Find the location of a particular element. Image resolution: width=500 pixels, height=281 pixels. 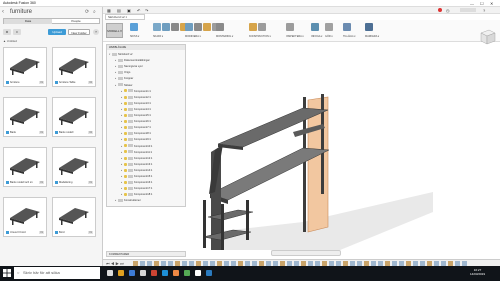

save-icon: ▣ is located at coordinates (129, 10).